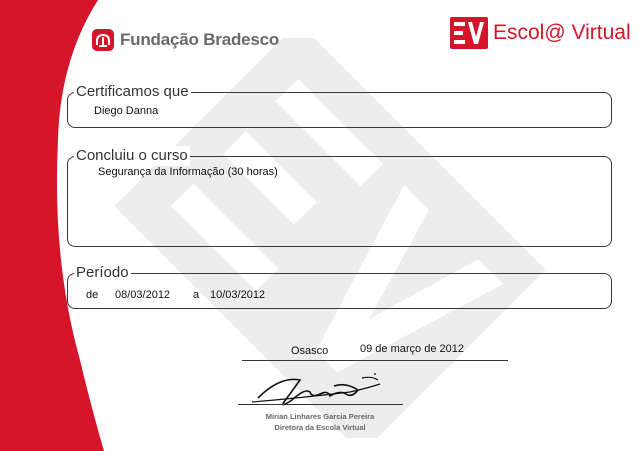 Image resolution: width=638 pixels, height=451 pixels. I want to click on escola-virtual-logo-text: Escol@ Virtual, so click(562, 32).